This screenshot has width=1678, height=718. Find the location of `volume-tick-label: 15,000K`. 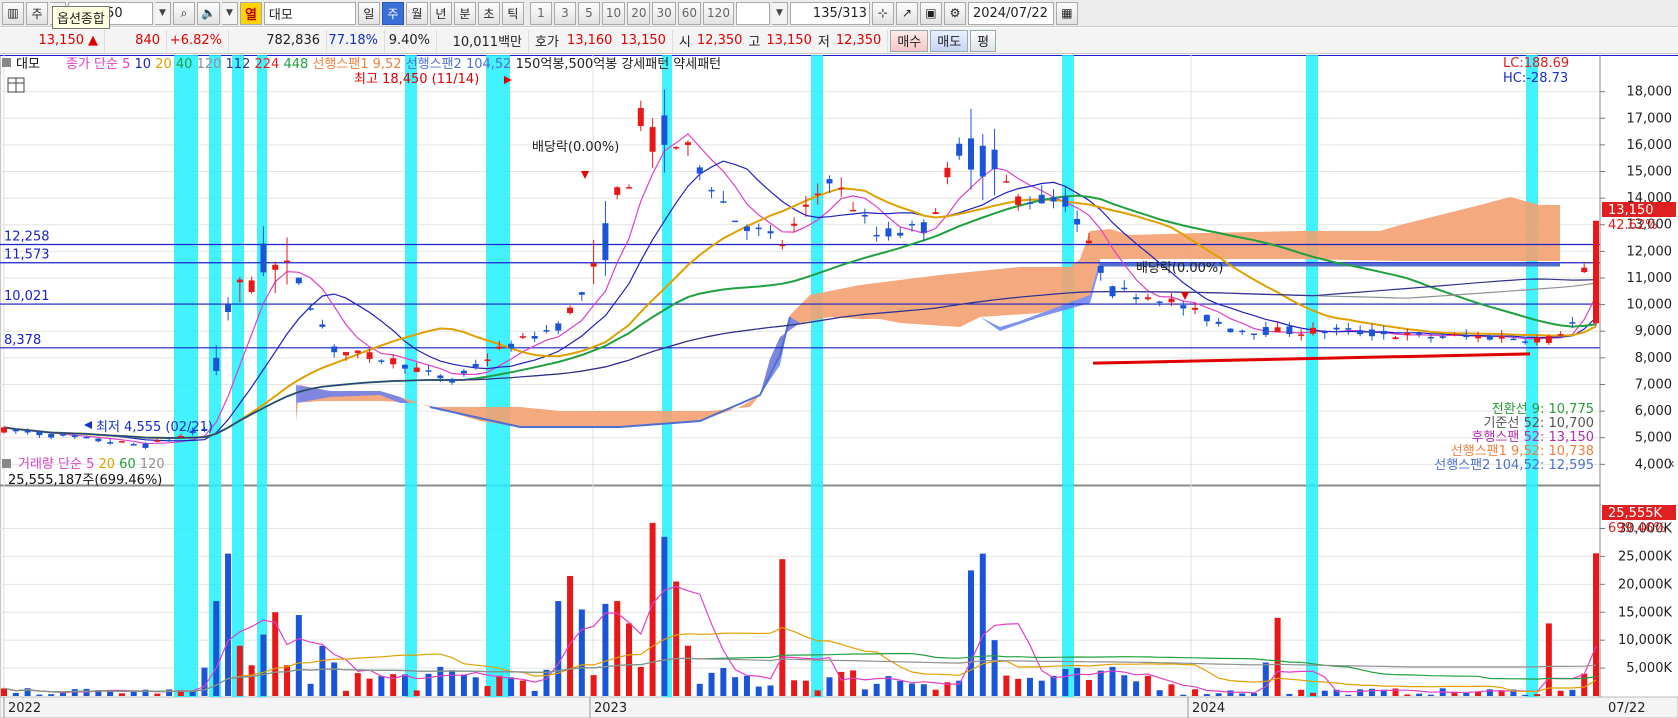

volume-tick-label: 15,000K is located at coordinates (1645, 612).